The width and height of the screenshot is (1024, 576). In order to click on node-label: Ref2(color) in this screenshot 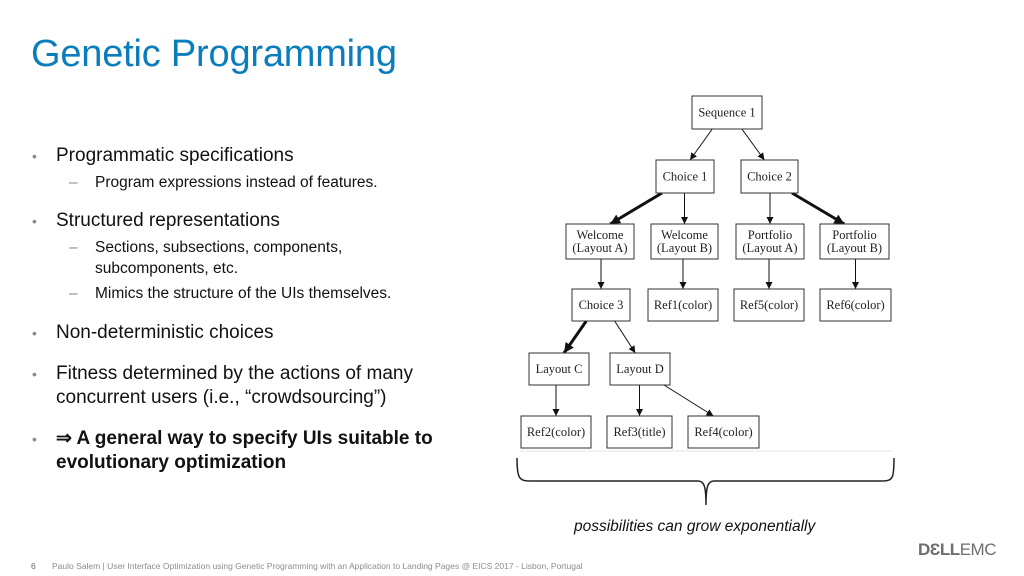, I will do `click(556, 432)`.